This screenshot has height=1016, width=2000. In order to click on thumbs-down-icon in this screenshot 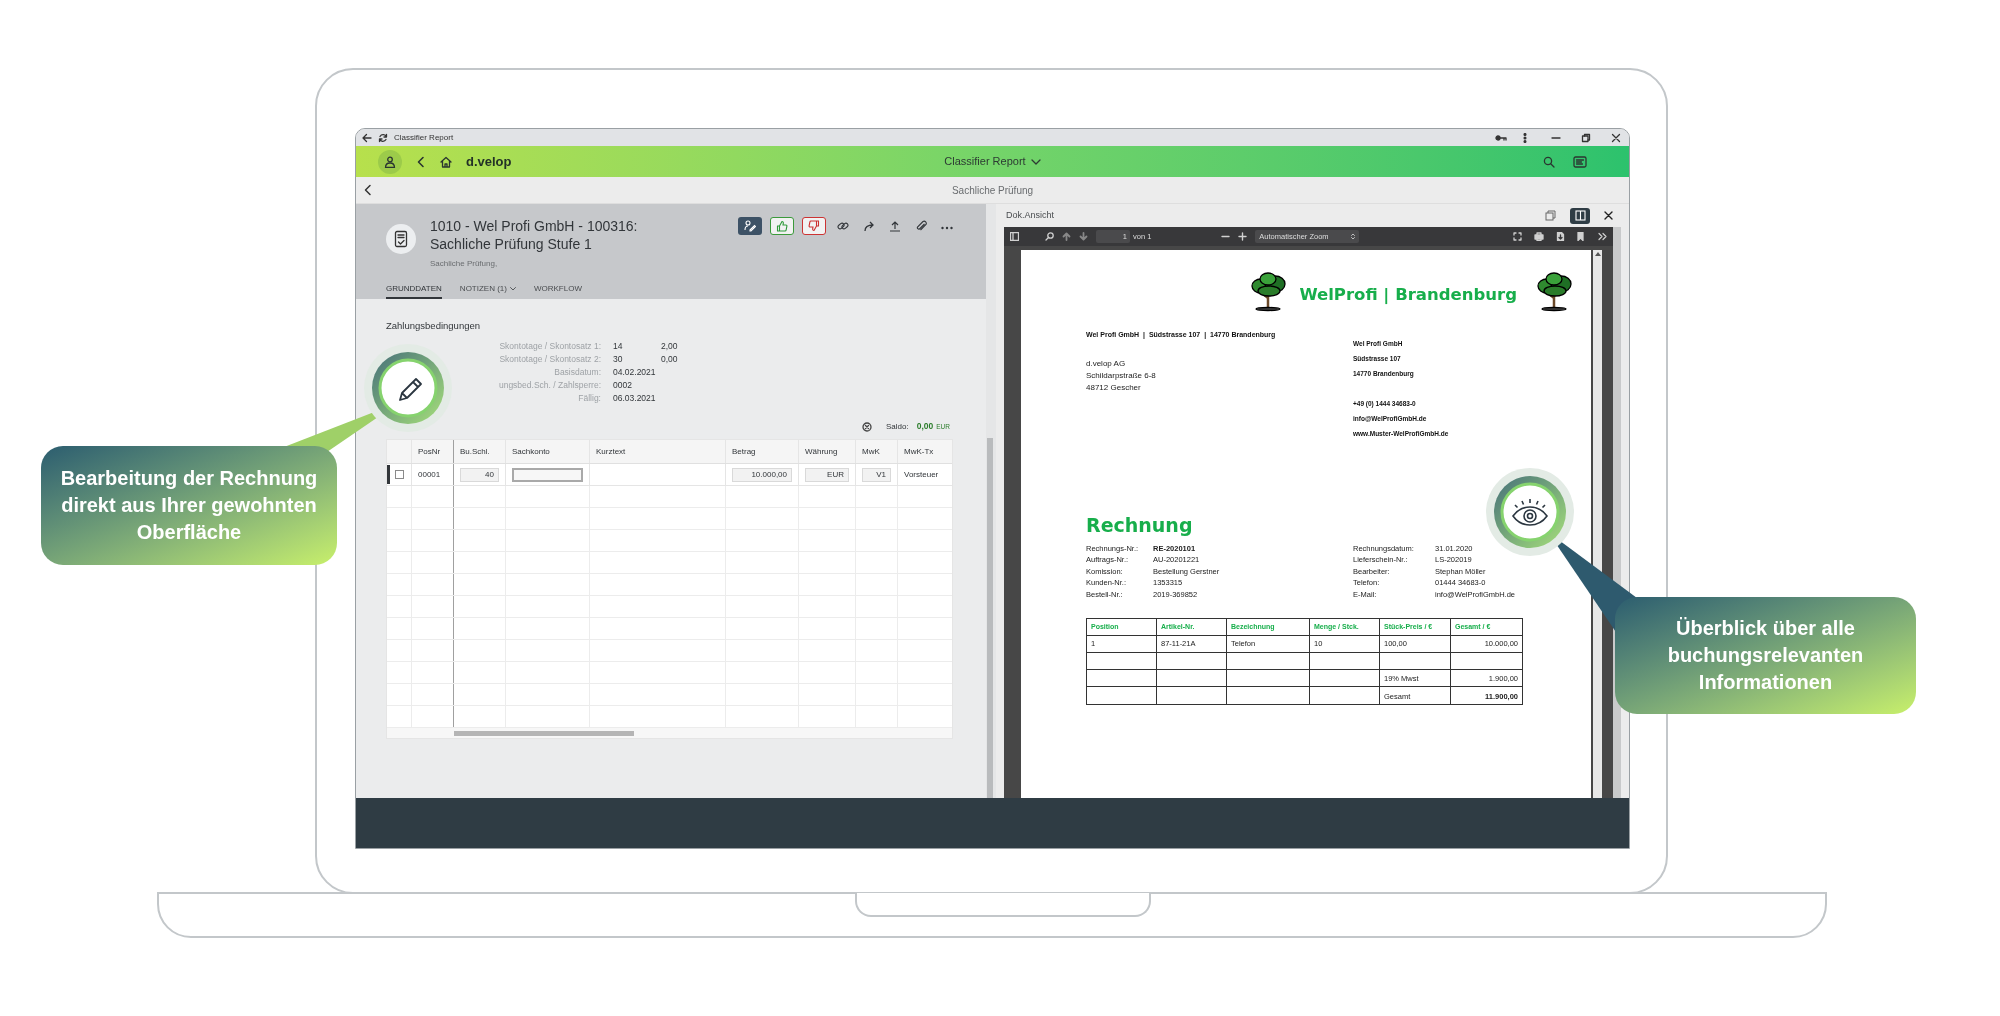, I will do `click(814, 226)`.